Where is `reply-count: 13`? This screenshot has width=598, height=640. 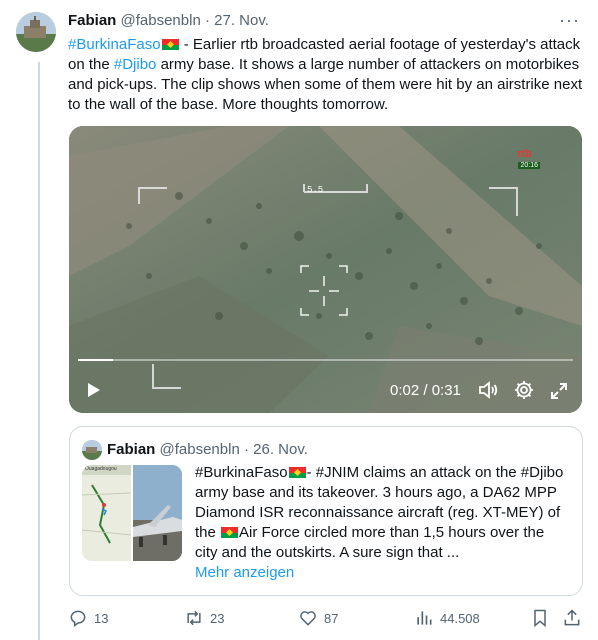
reply-count: 13 is located at coordinates (101, 618).